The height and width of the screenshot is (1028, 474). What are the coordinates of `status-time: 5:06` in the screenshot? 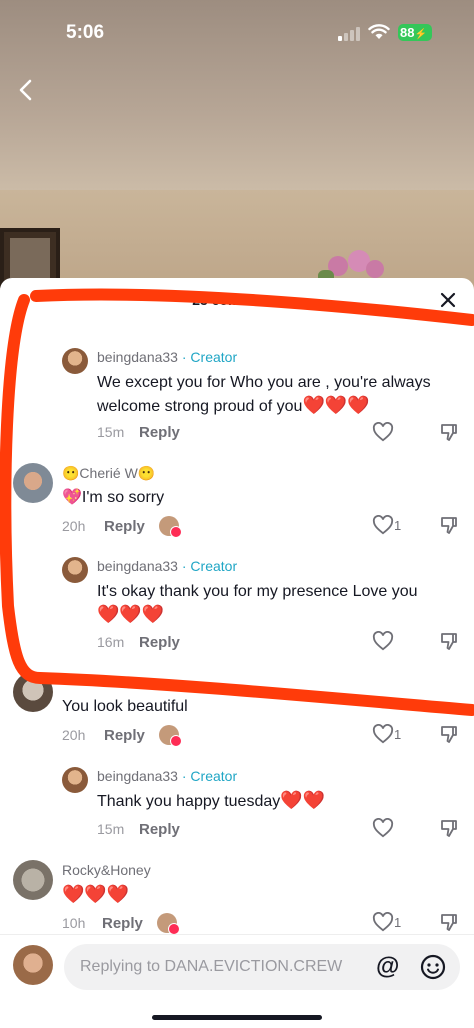 It's located at (85, 32).